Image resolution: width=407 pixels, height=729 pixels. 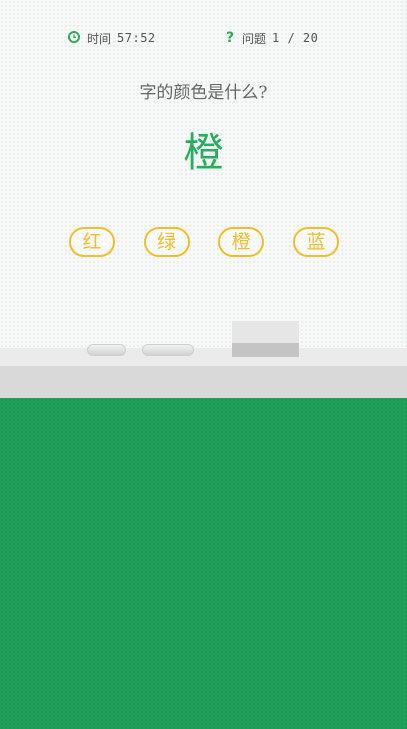 I want to click on ground-surface, so click(x=203, y=357).